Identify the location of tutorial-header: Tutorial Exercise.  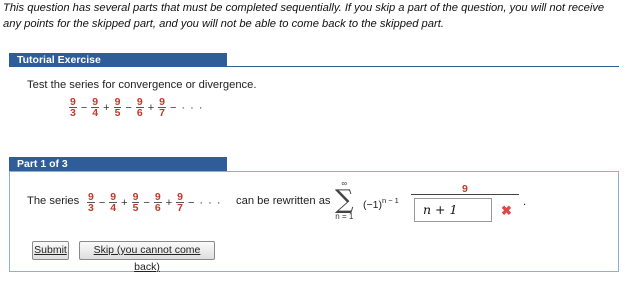
(118, 60).